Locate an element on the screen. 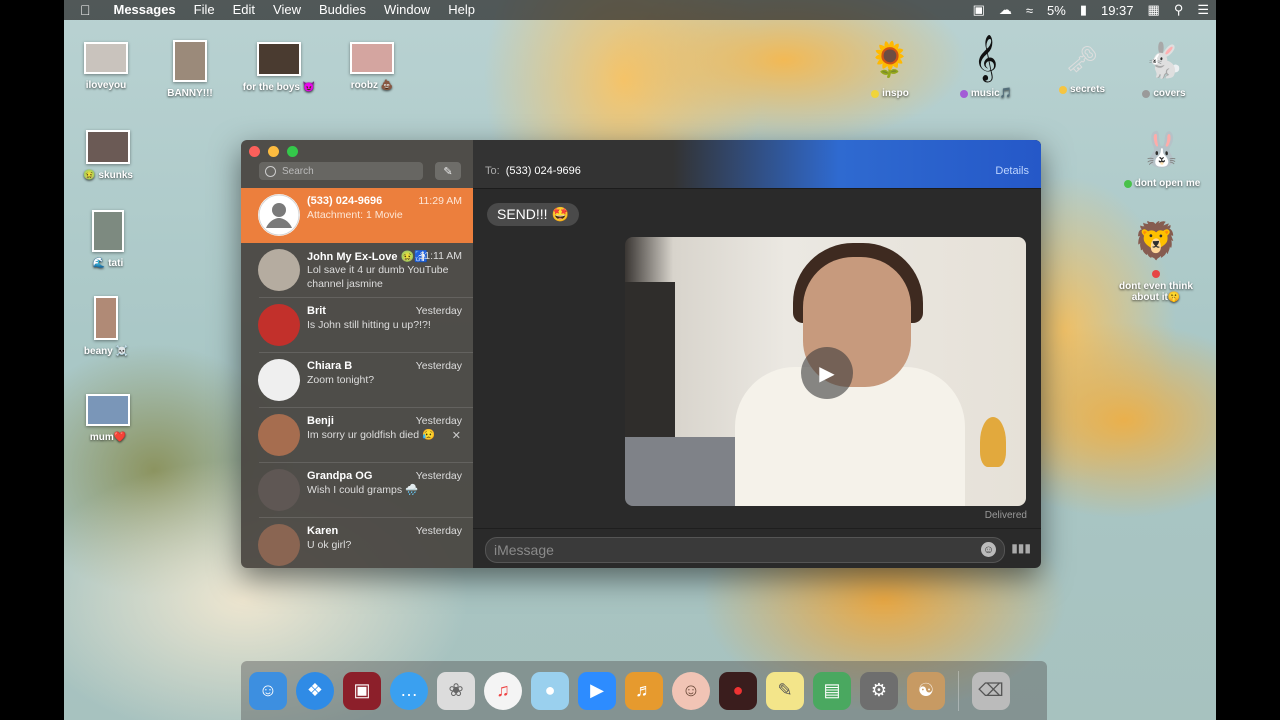  video-subject is located at coordinates (850, 436).